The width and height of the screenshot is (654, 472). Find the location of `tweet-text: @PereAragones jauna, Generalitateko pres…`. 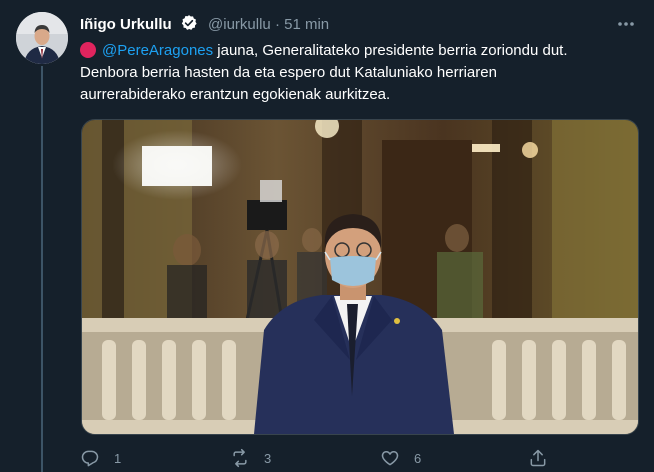

tweet-text: @PereAragones jauna, Generalitateko pres… is located at coordinates (360, 73).